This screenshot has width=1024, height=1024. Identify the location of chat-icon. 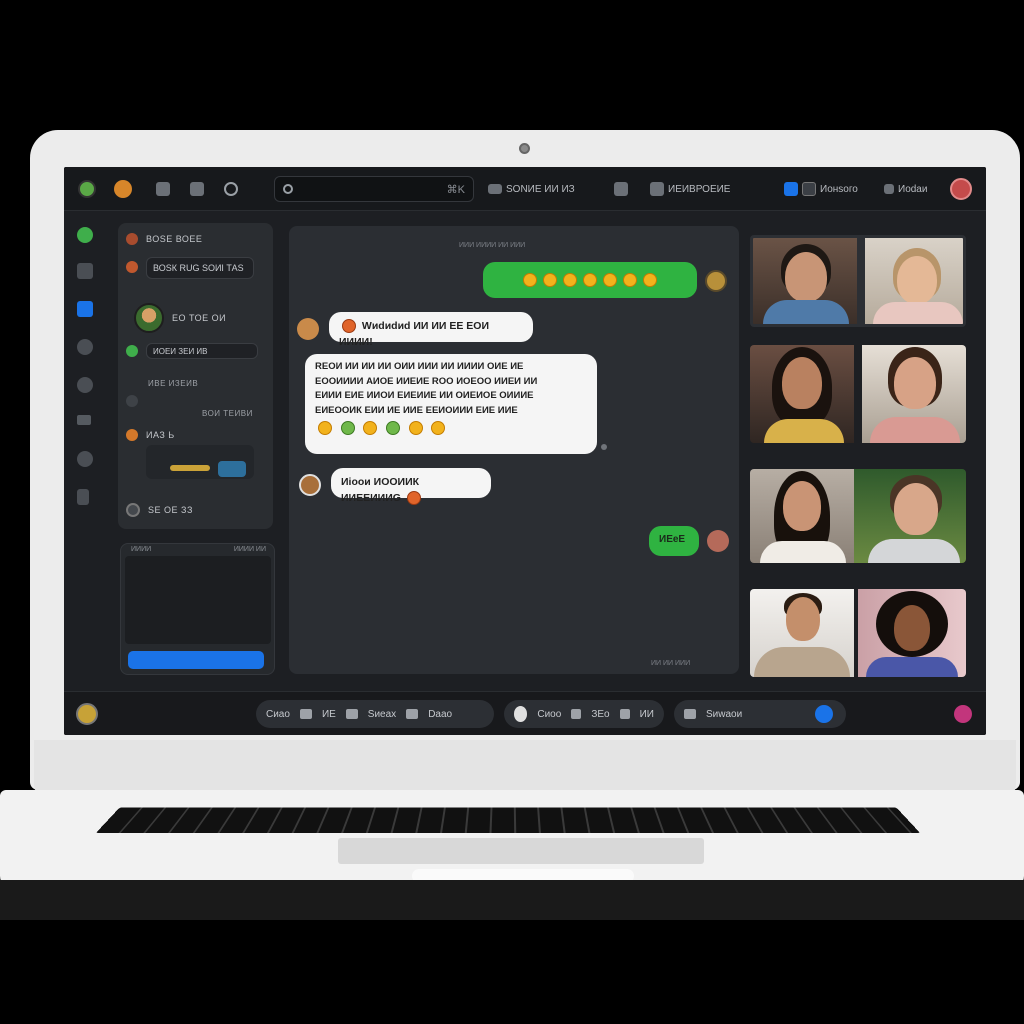
(85, 309).